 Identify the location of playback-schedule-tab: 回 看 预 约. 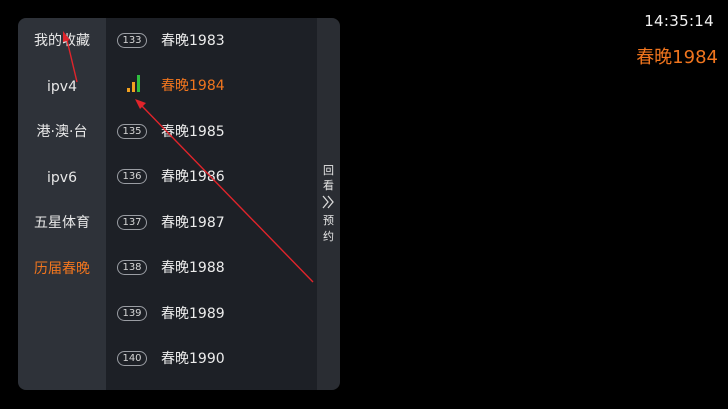
(328, 204).